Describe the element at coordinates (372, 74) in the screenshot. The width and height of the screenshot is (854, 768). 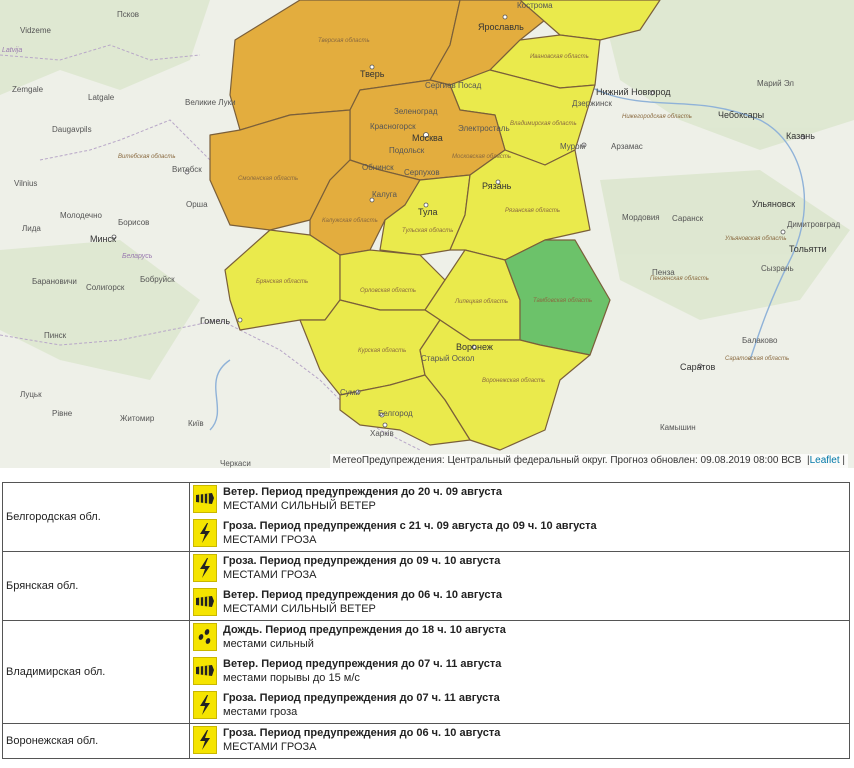
I see `map-label-tver: Тверь` at that location.